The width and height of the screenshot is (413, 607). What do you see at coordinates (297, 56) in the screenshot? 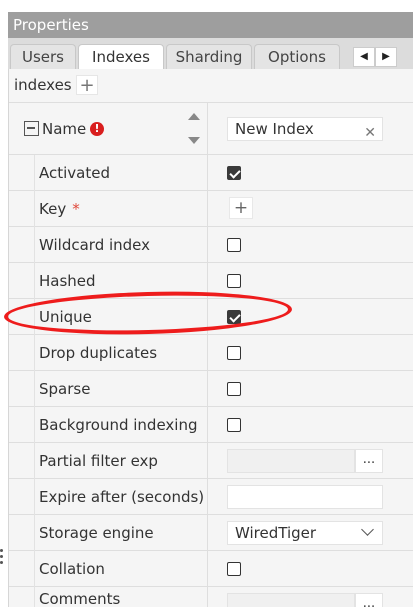
I see `tab-options: Options` at bounding box center [297, 56].